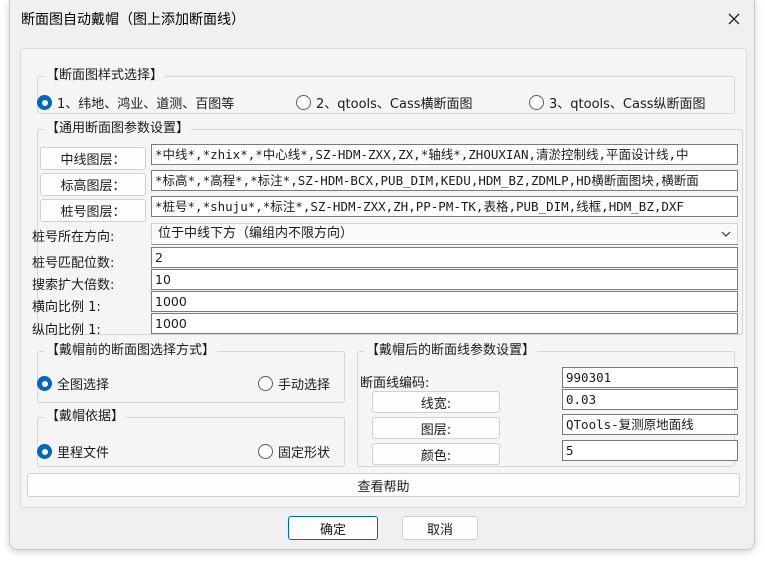 This screenshot has height=561, width=765. Describe the element at coordinates (93, 184) in the screenshot. I see `elevation-layer-button: 标高图层：` at that location.